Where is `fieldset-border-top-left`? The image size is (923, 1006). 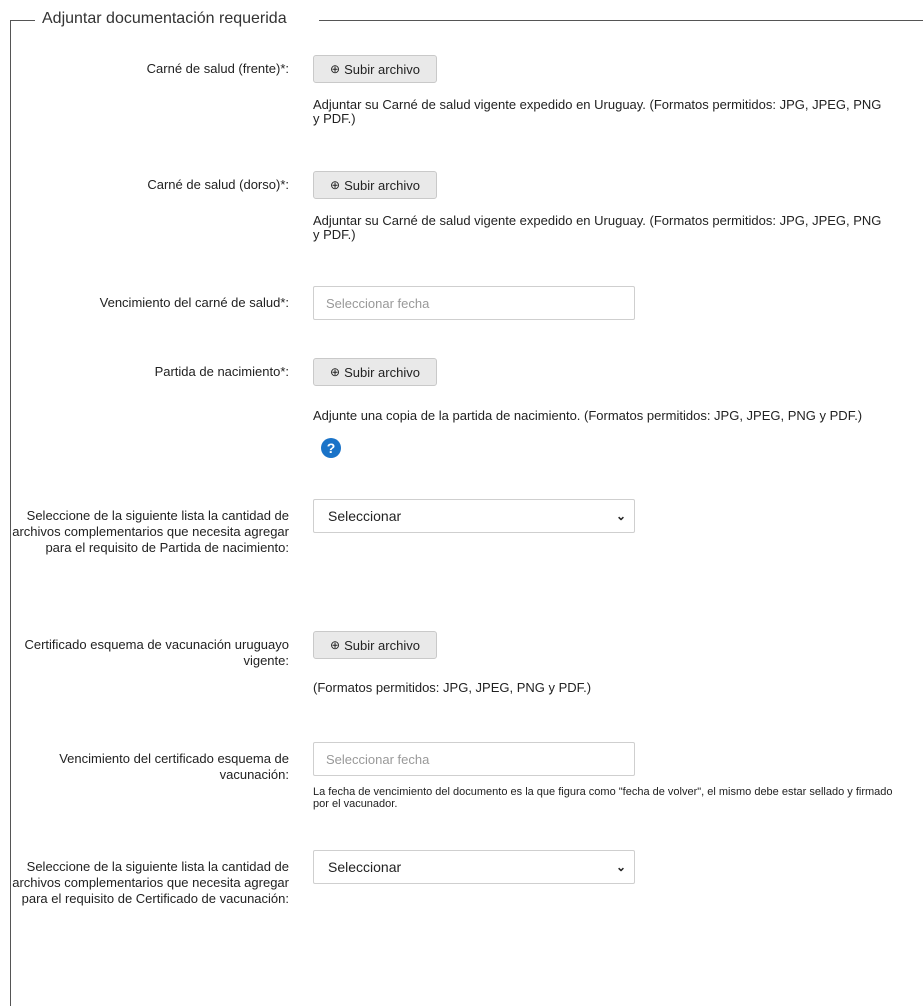 fieldset-border-top-left is located at coordinates (22, 20).